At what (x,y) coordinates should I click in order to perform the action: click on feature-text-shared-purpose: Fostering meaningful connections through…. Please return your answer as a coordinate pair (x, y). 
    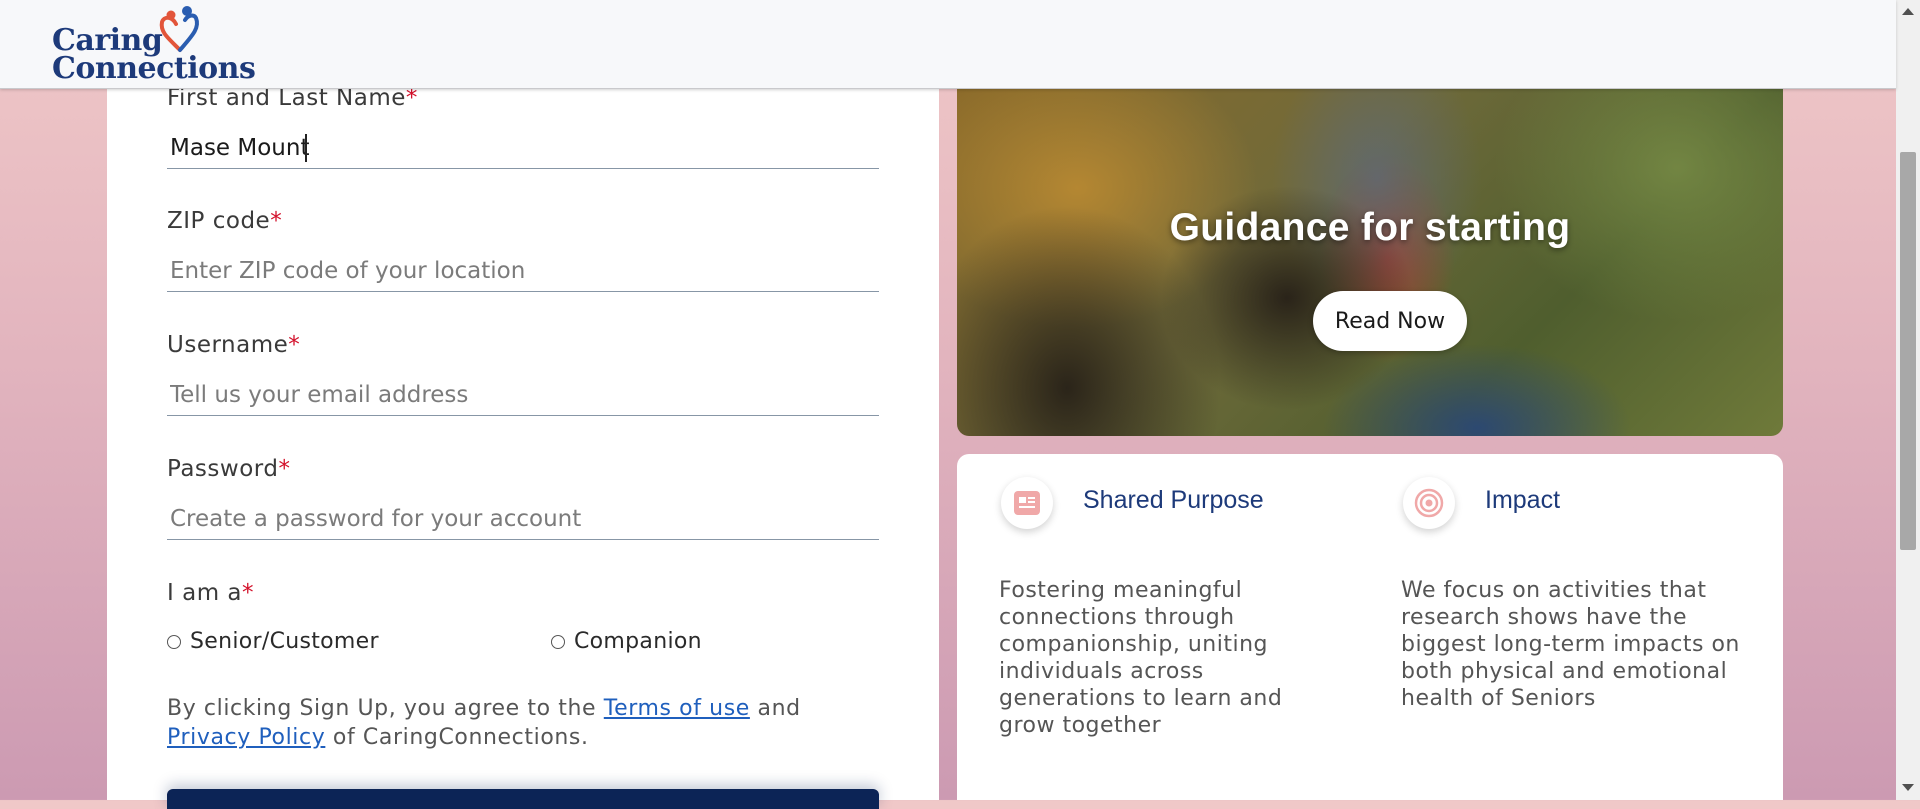
    Looking at the image, I should click on (1141, 658).